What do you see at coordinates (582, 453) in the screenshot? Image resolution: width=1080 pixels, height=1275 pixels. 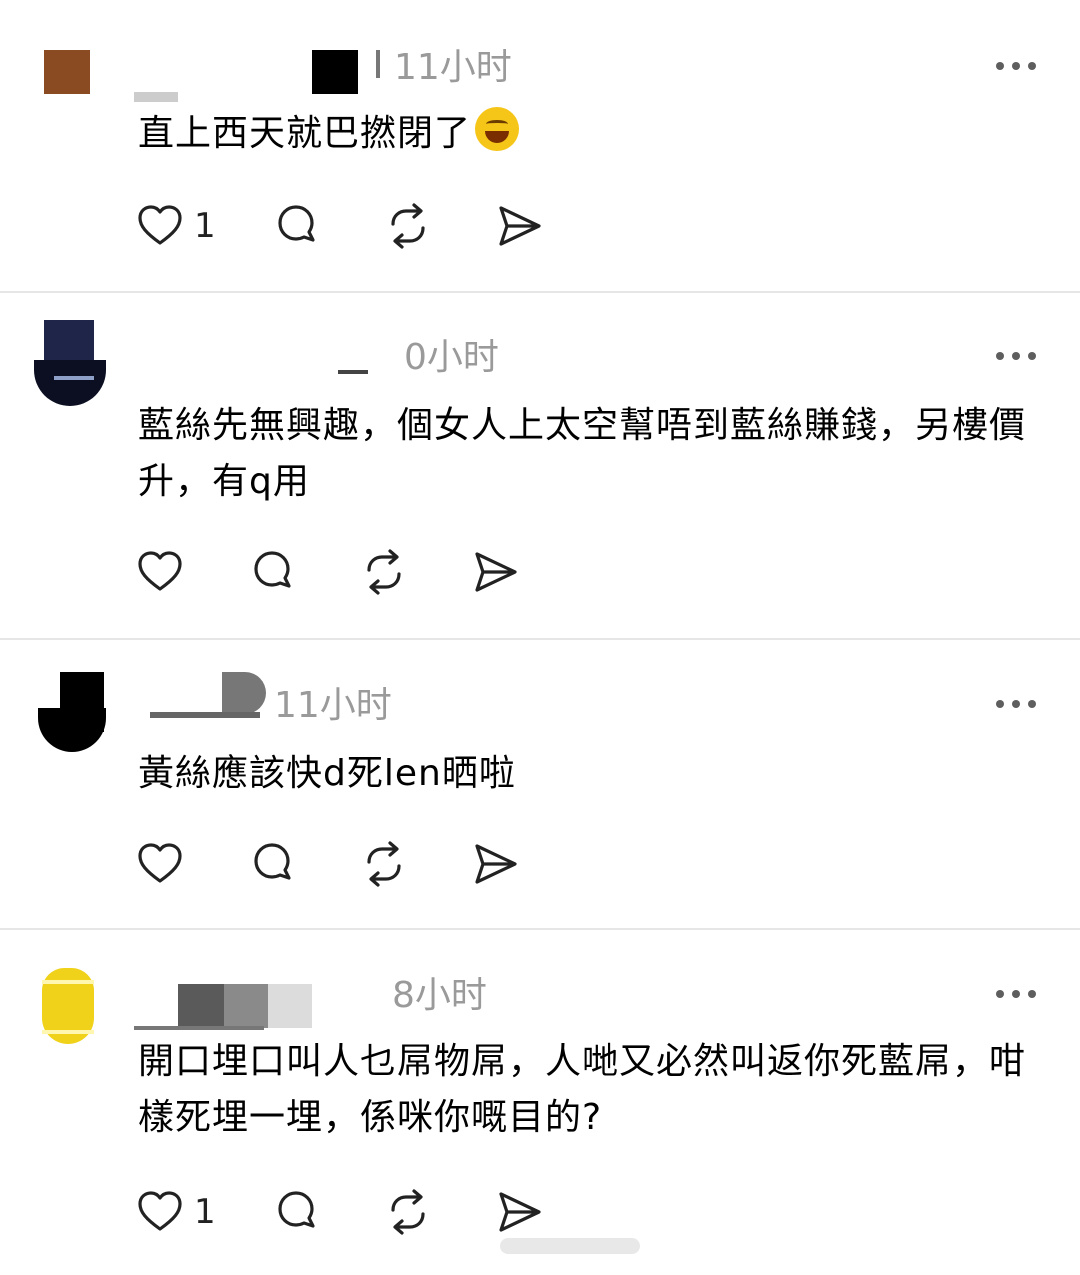 I see `post-text: 藍絲先無興趣，個女人上太空幫唔到藍絲賺錢，另樓價升，有q用` at bounding box center [582, 453].